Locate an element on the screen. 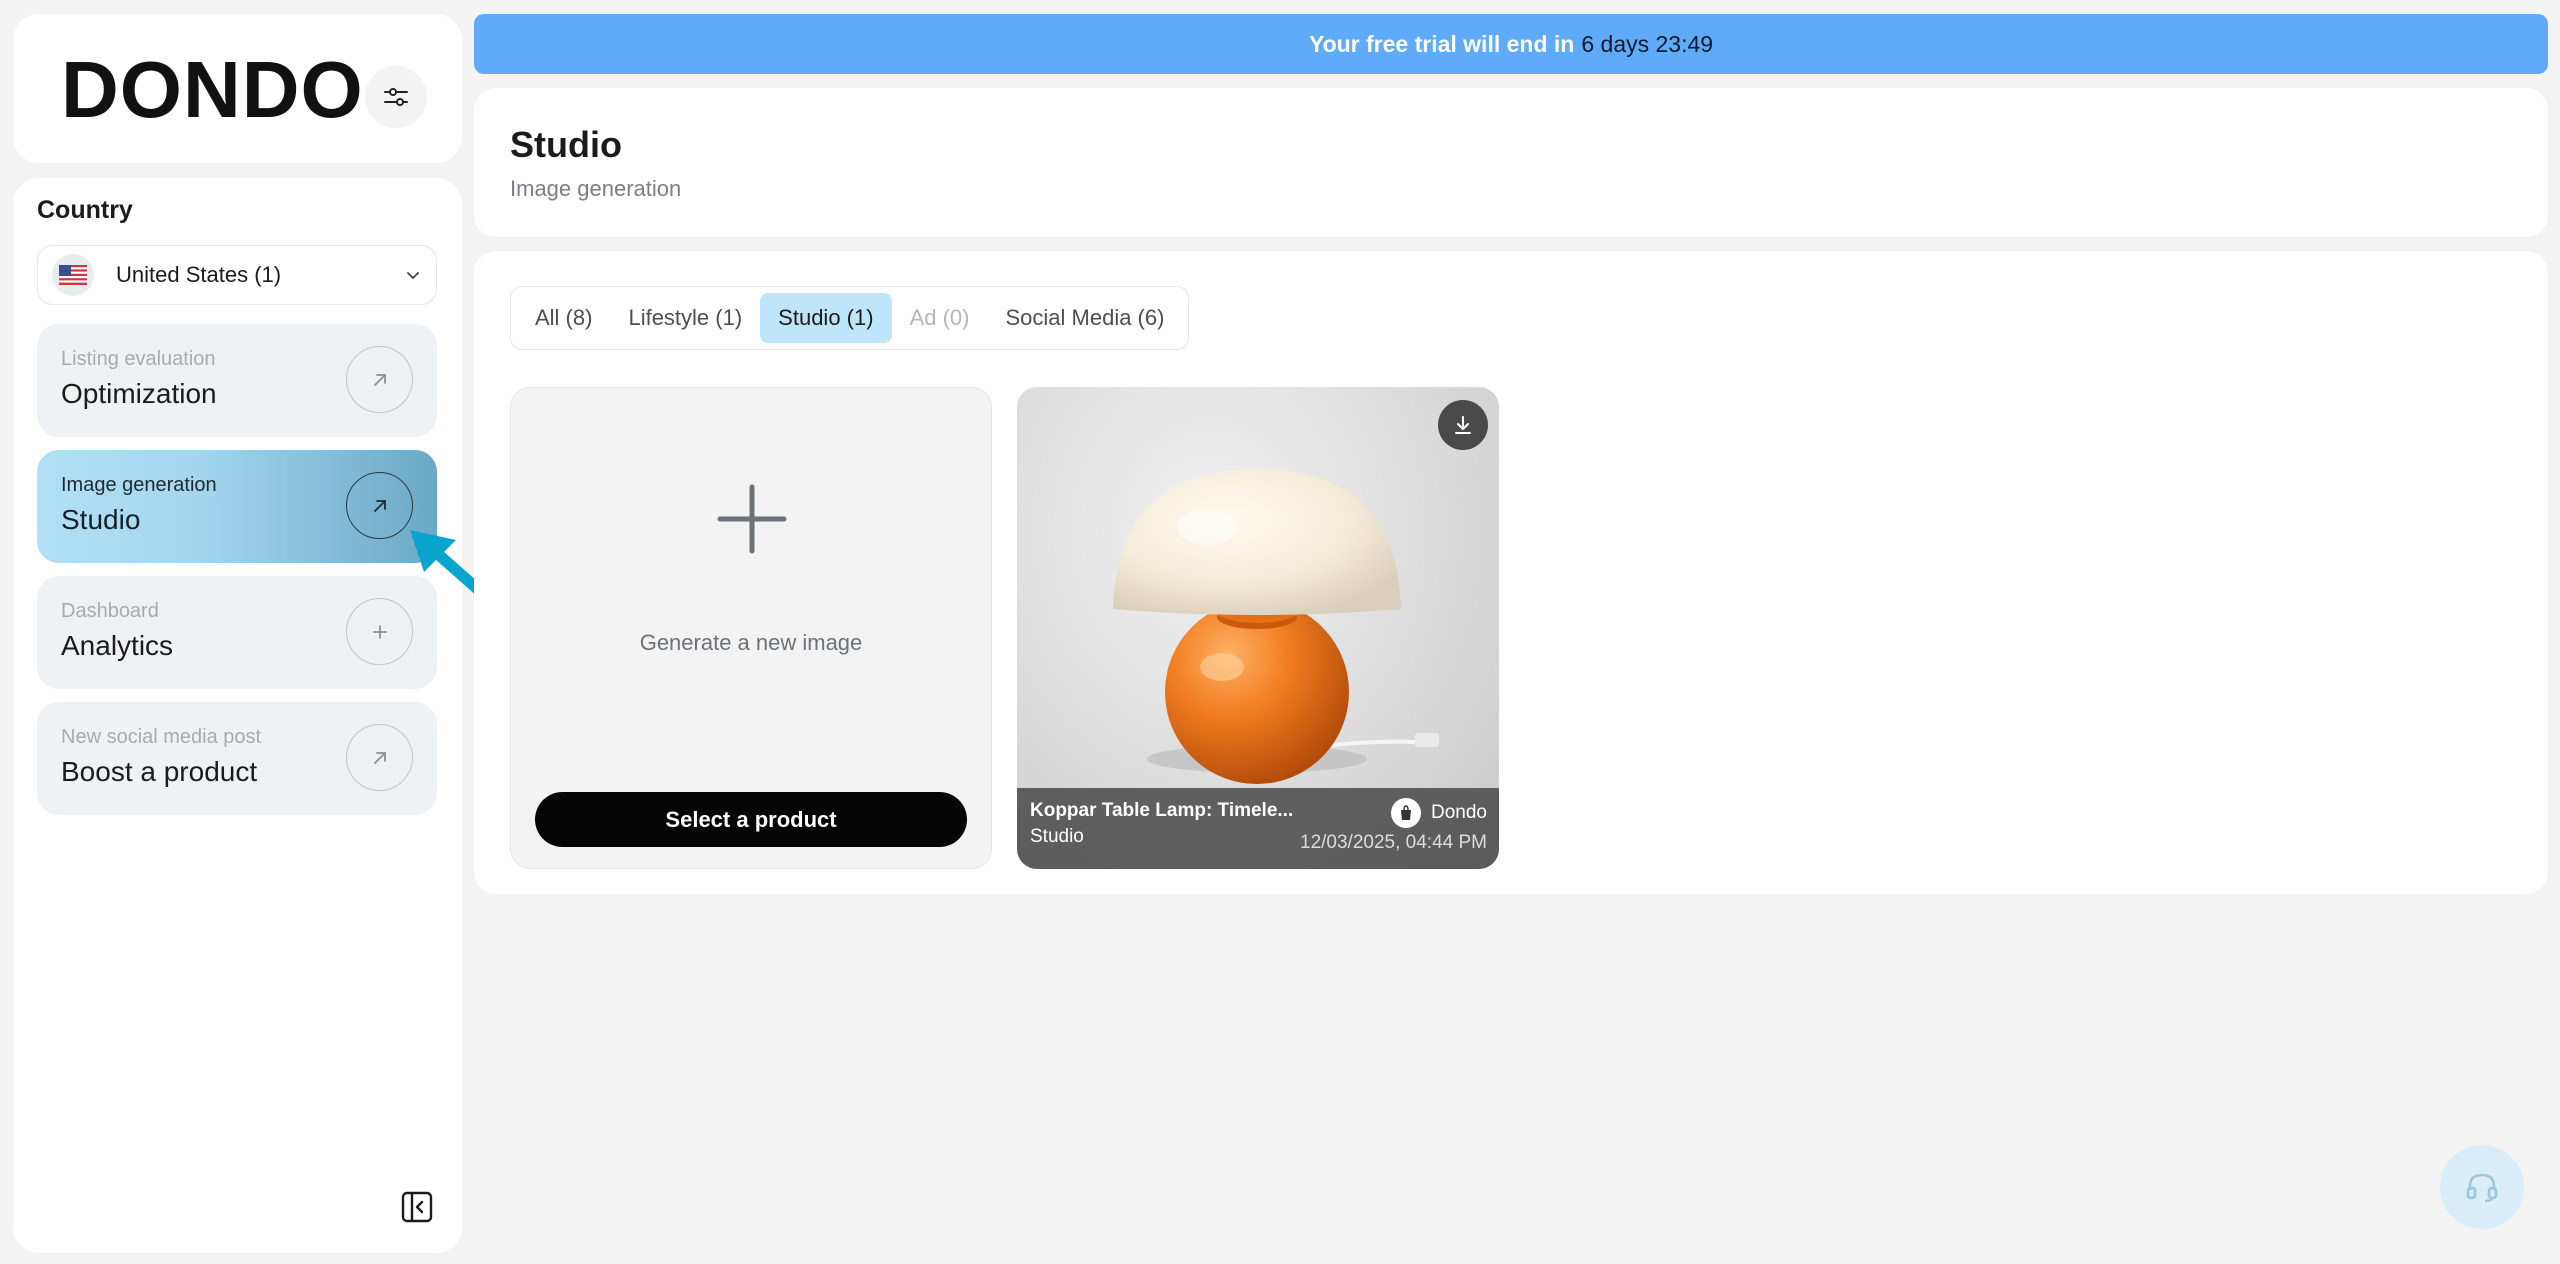 The width and height of the screenshot is (2560, 1264). sidebar-item-boost-product: New social media post Boost a product is located at coordinates (237, 758).